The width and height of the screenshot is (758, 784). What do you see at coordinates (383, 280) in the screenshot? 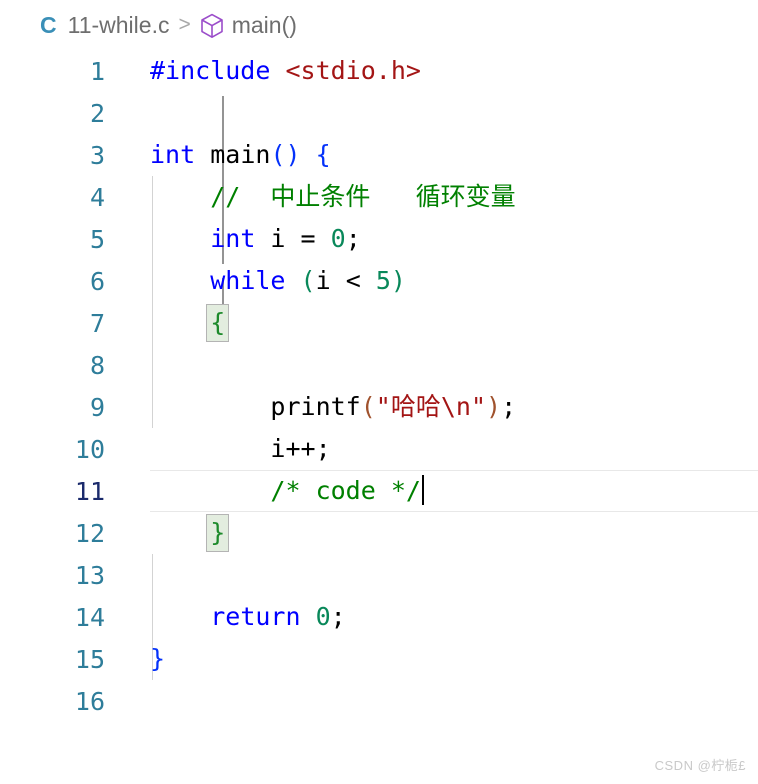
I see `token-number: 5` at bounding box center [383, 280].